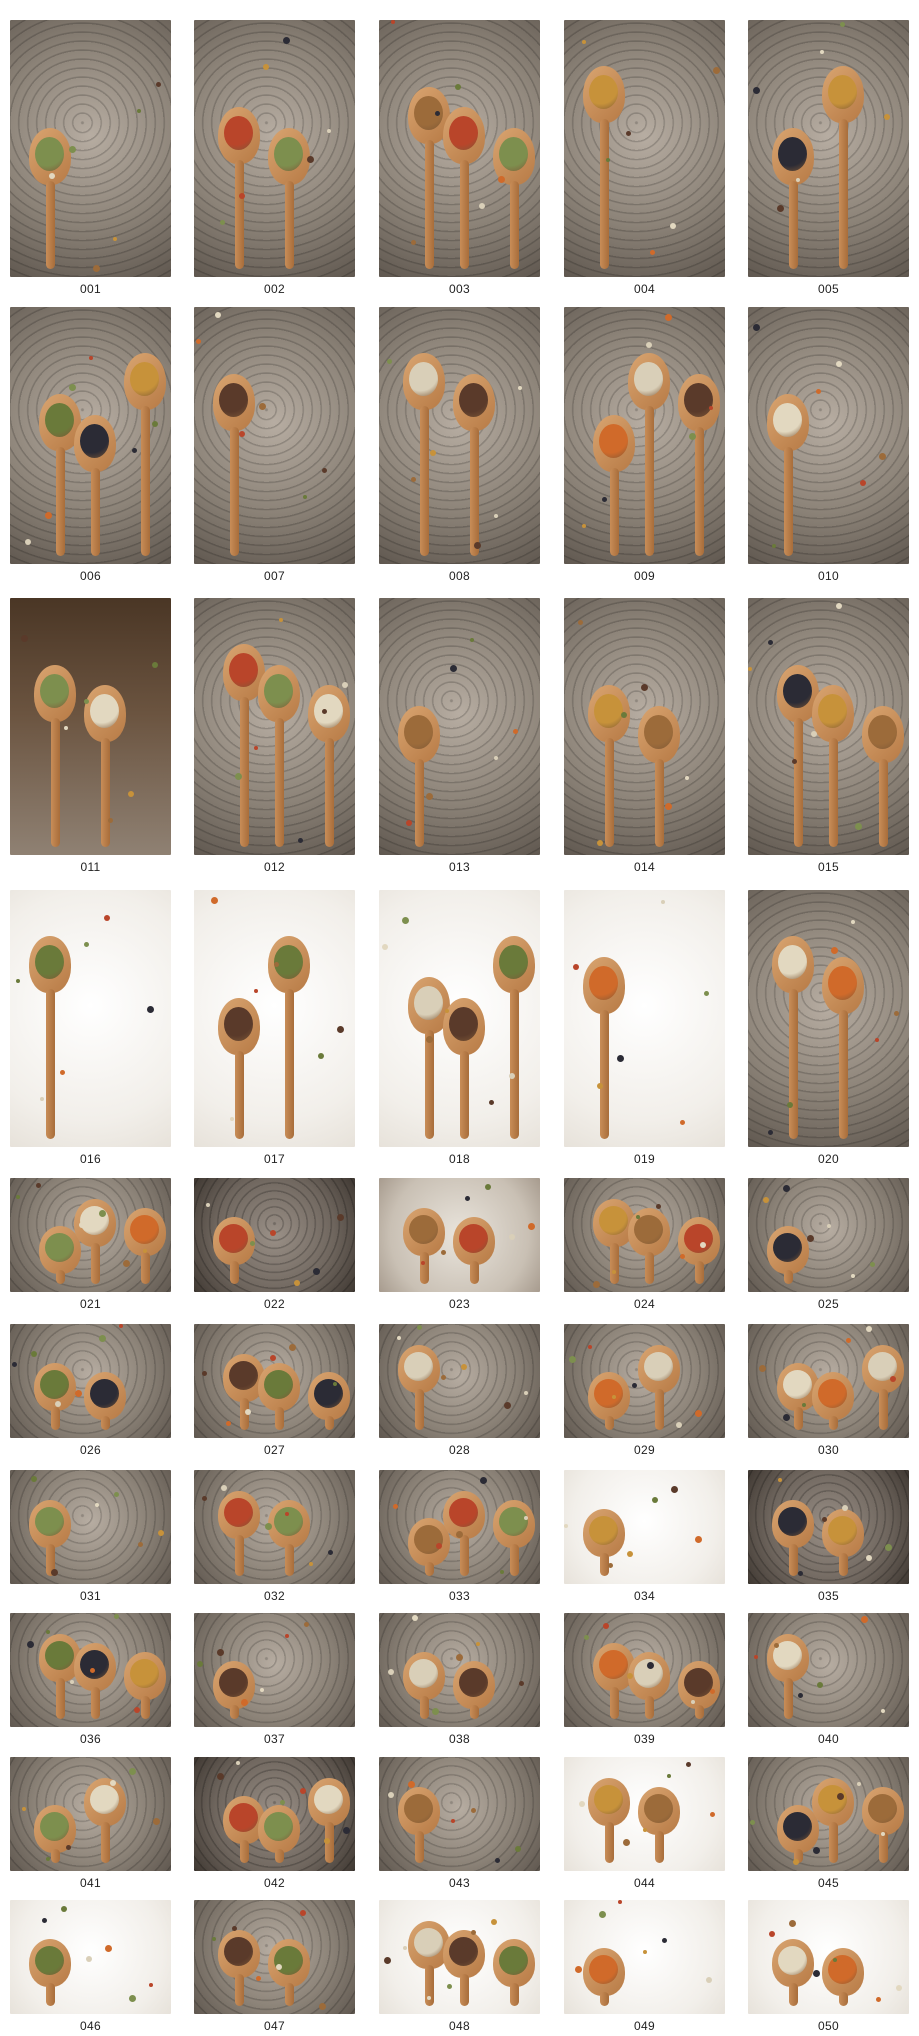 The image size is (919, 2036). I want to click on thumbnail-cell: 033, so click(459, 1538).